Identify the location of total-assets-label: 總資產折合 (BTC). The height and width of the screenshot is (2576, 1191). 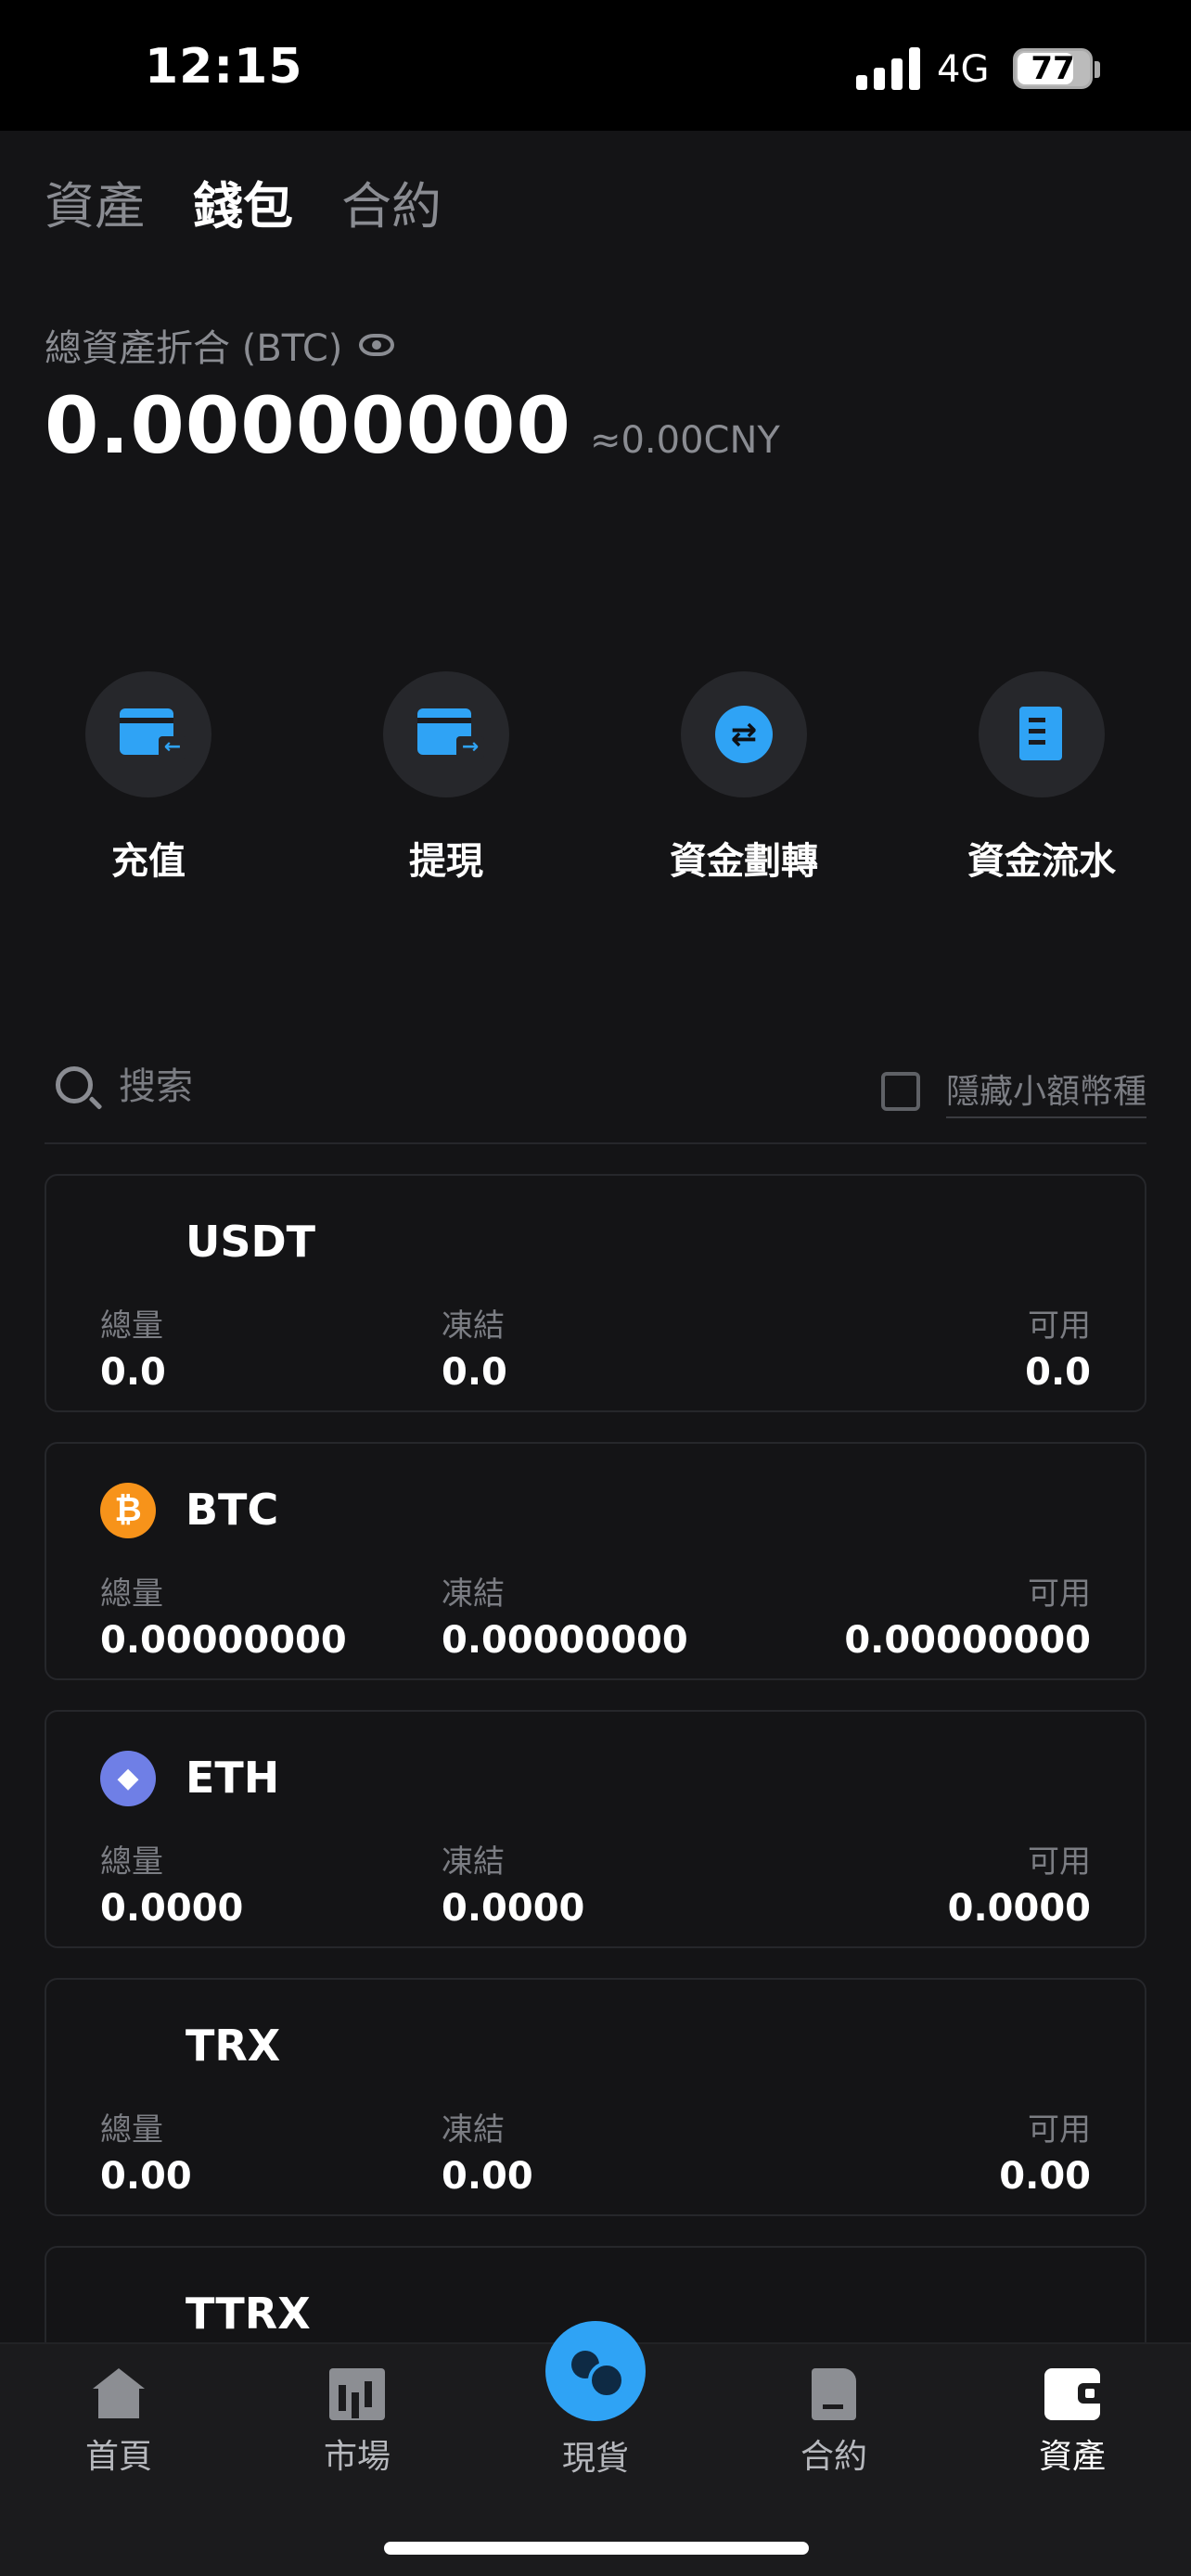
(194, 348).